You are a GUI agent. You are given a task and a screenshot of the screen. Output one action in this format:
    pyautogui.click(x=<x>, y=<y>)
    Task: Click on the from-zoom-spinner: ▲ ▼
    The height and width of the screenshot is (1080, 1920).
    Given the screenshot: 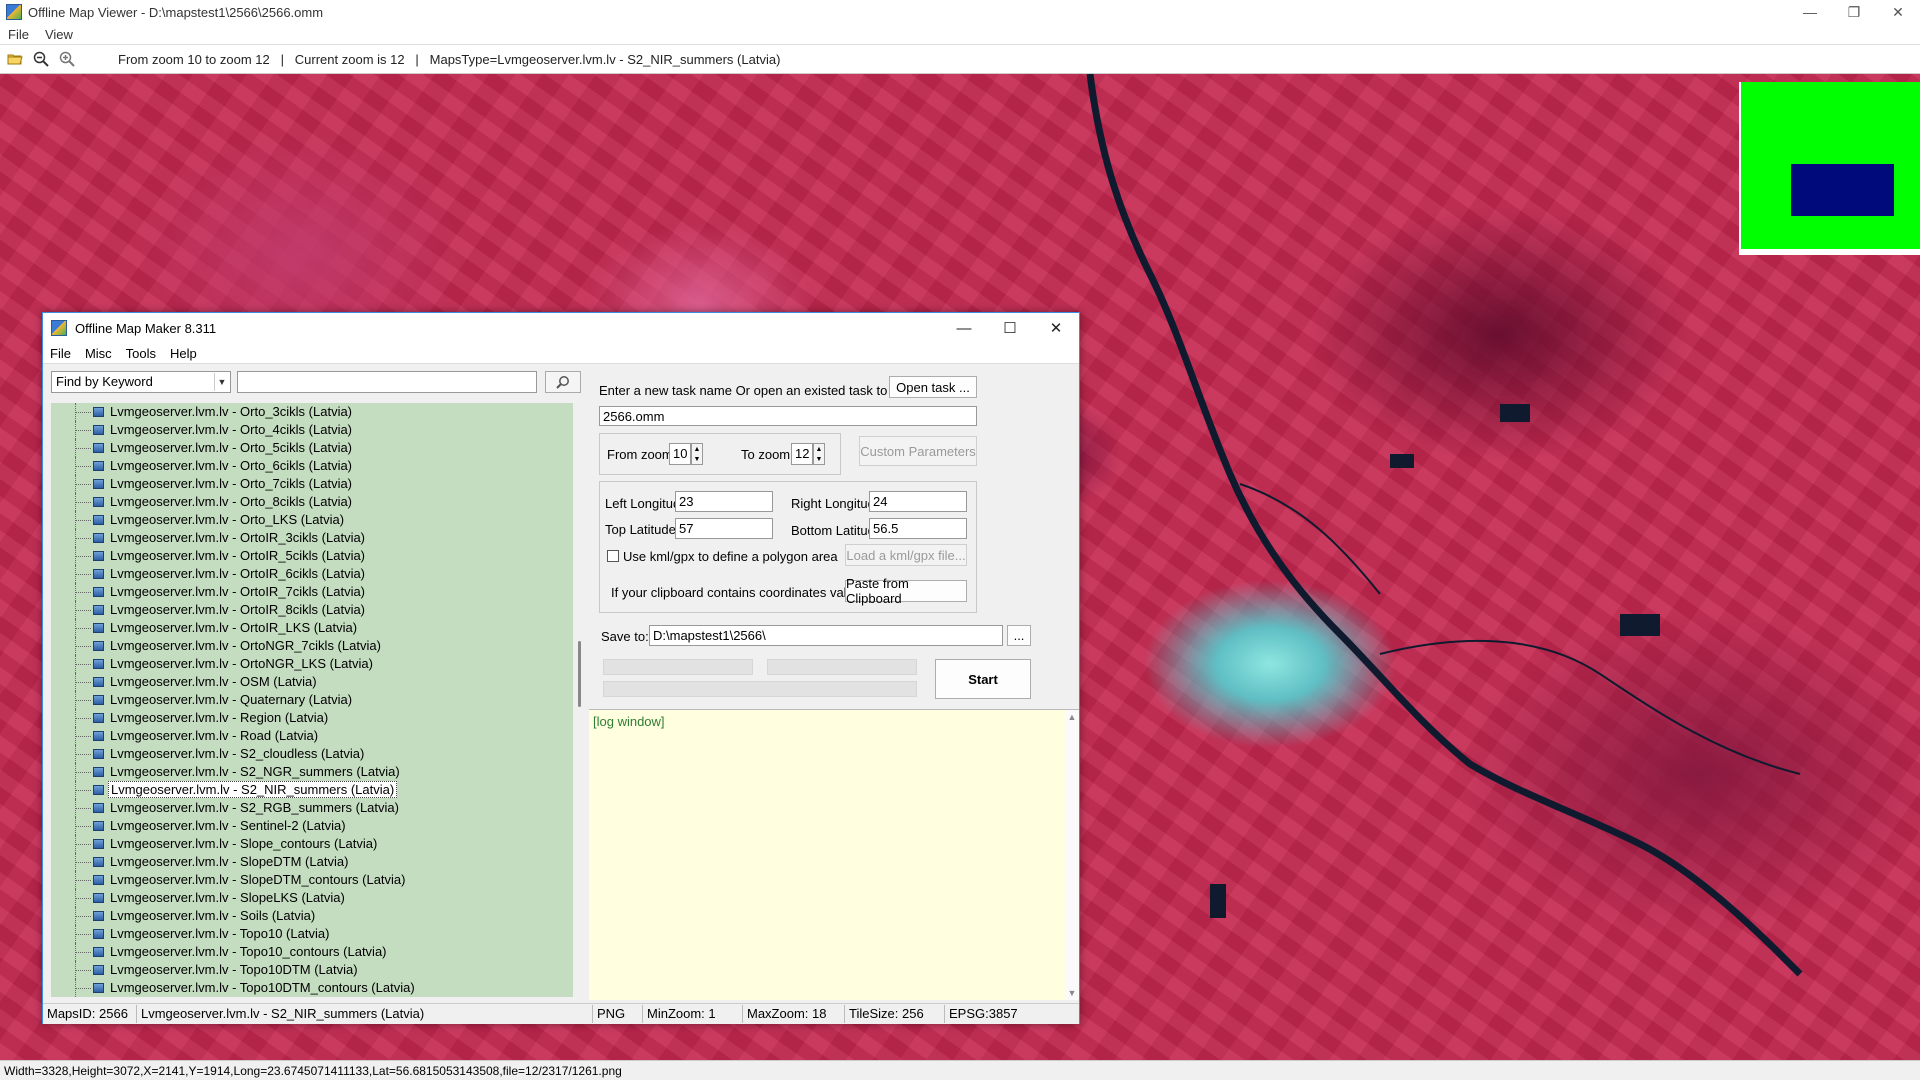 What is the action you would take?
    pyautogui.click(x=697, y=454)
    